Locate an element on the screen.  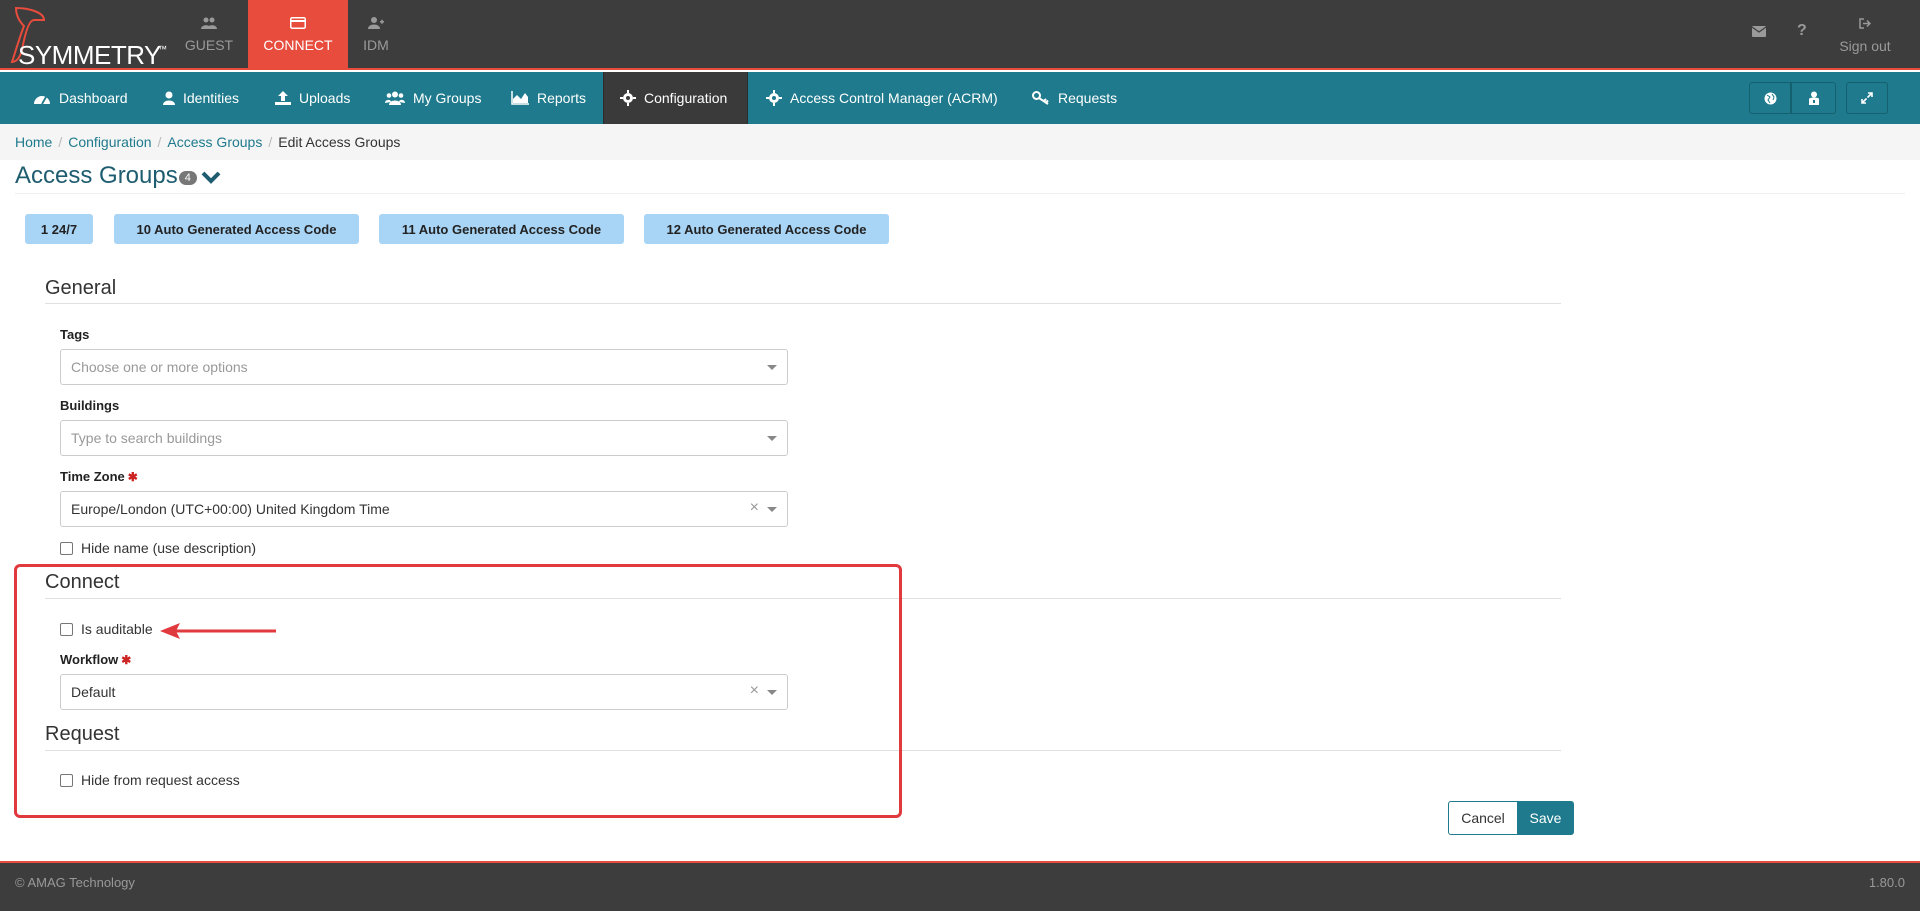
users-icon is located at coordinates (209, 24).